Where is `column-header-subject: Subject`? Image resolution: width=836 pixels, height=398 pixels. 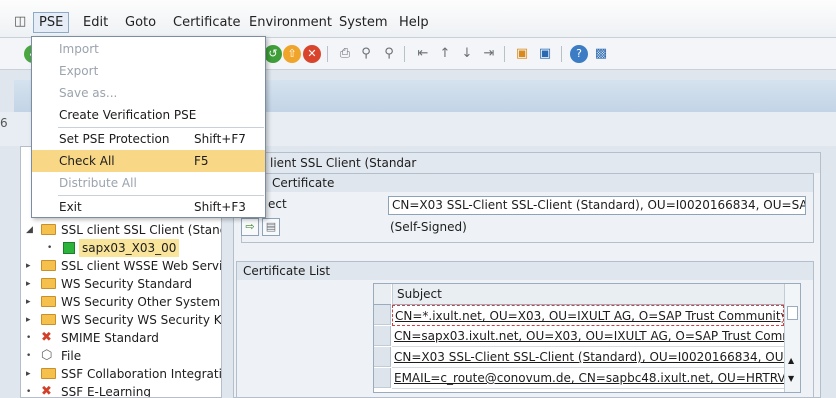
column-header-subject: Subject is located at coordinates (588, 294).